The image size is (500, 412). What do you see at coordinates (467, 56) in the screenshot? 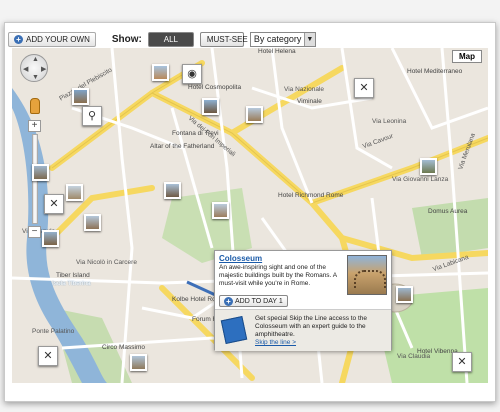
I see `map-type-button: Map` at bounding box center [467, 56].